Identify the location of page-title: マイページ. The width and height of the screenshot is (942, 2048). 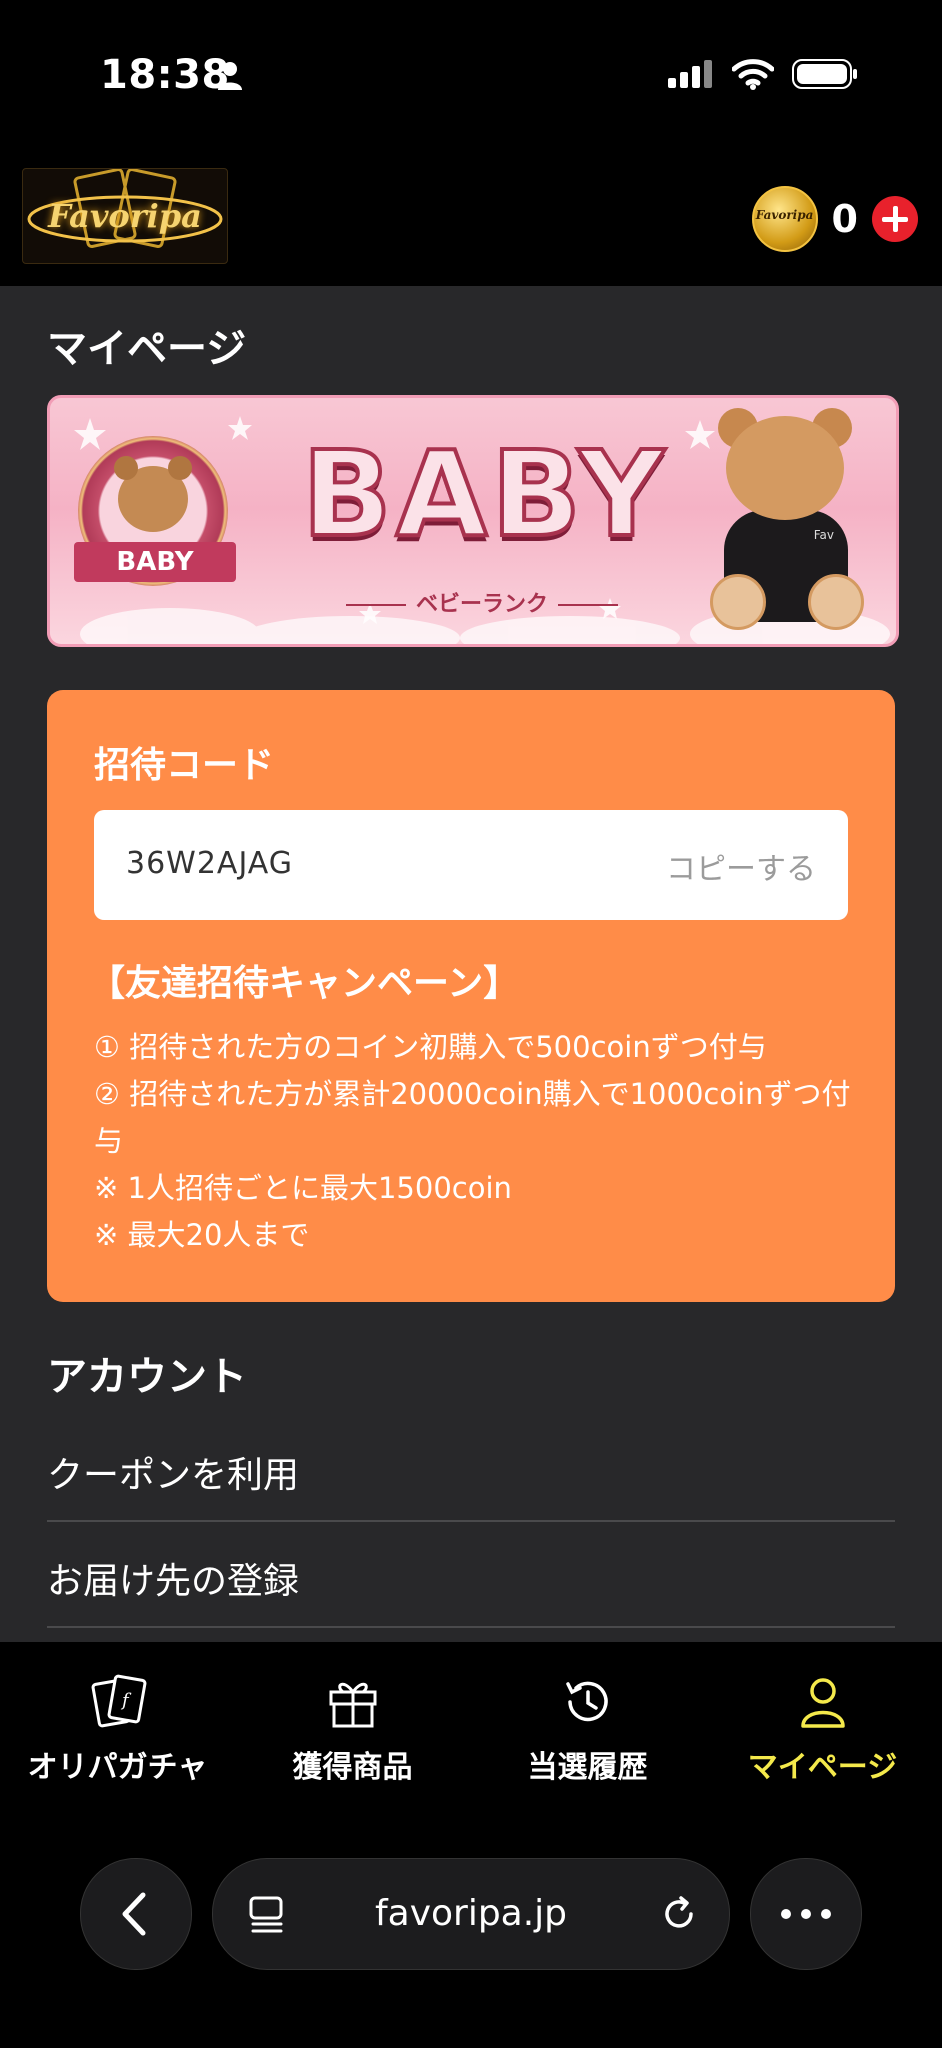
(147, 349).